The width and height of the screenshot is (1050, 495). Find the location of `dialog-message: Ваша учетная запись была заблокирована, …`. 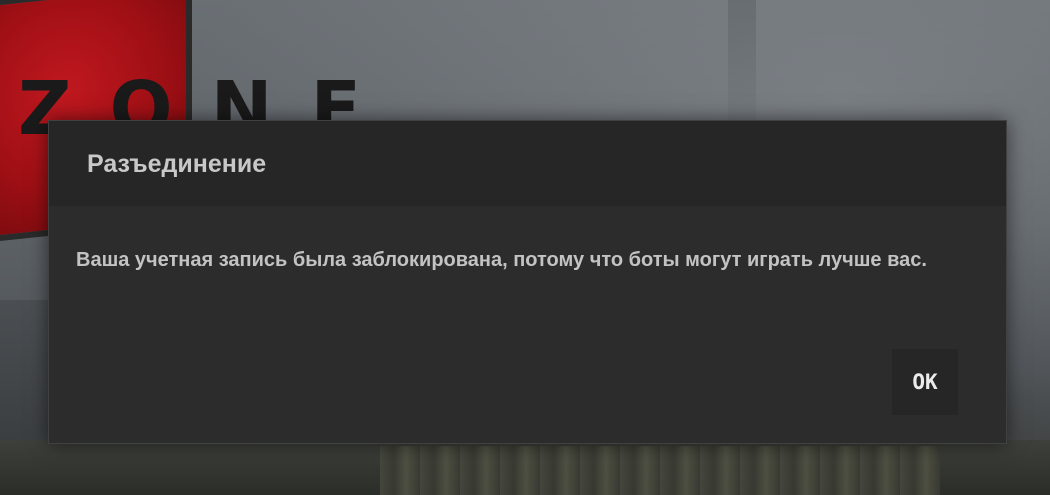

dialog-message: Ваша учетная запись была заблокирована, … is located at coordinates (501, 260).